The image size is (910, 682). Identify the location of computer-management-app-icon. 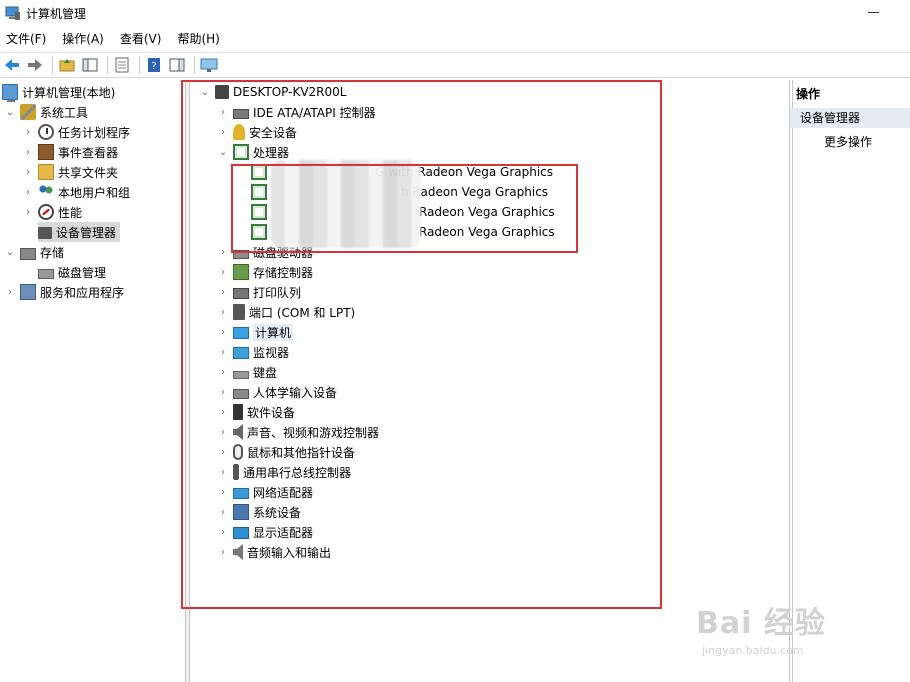
(13, 13).